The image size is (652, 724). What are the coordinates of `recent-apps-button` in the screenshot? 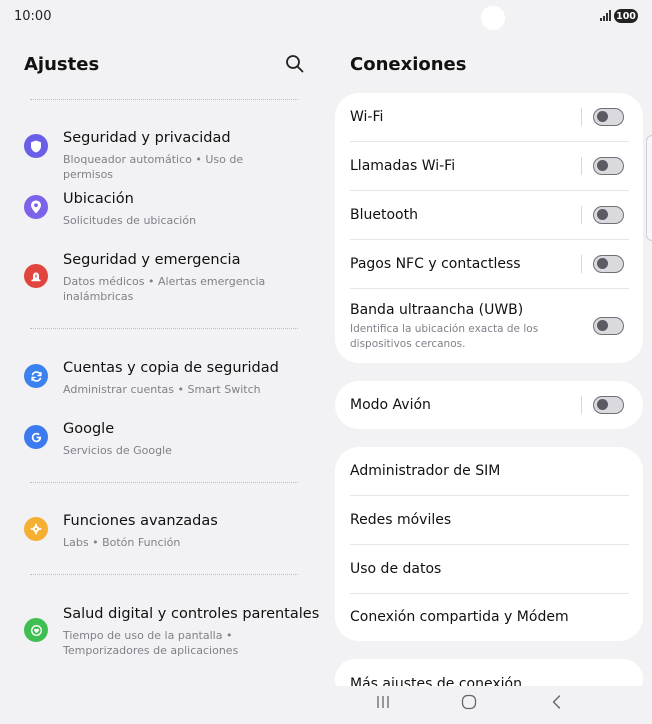 It's located at (383, 704).